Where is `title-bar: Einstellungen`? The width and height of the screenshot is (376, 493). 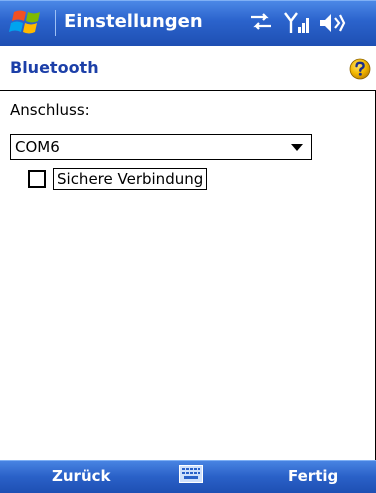
title-bar: Einstellungen is located at coordinates (188, 23).